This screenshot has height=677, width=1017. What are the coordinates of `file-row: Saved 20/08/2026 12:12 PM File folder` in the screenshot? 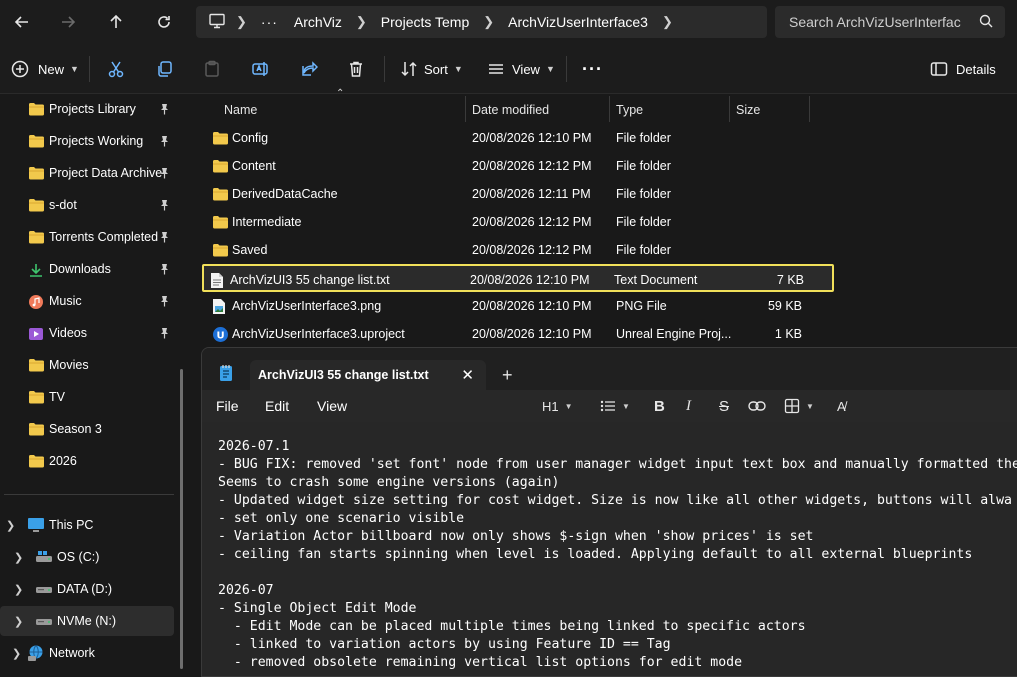 It's located at (518, 250).